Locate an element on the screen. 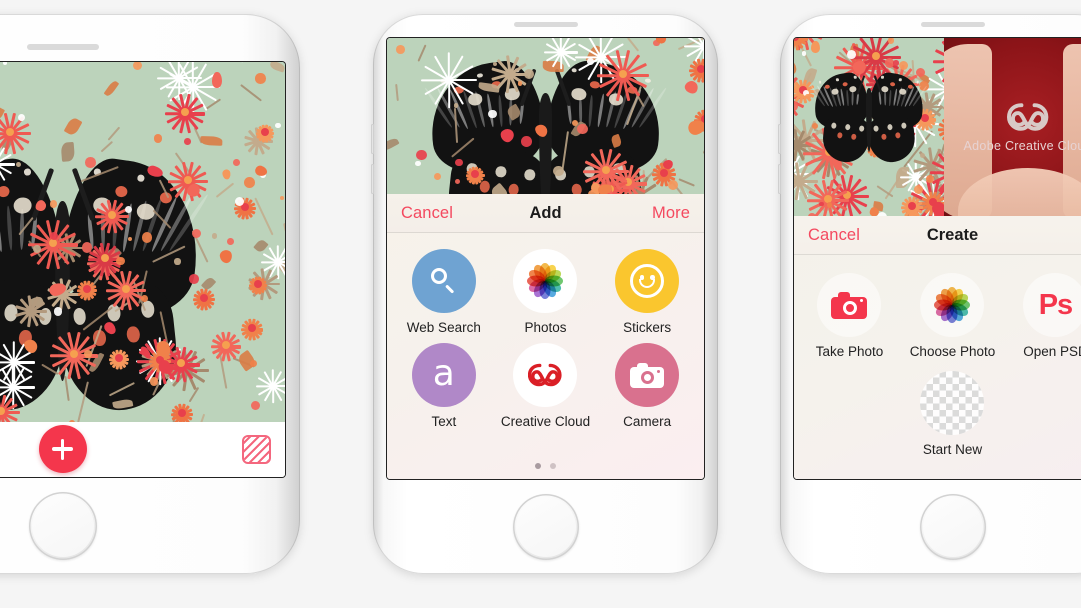  sheet-item-label: Creative Cloud is located at coordinates (545, 421).